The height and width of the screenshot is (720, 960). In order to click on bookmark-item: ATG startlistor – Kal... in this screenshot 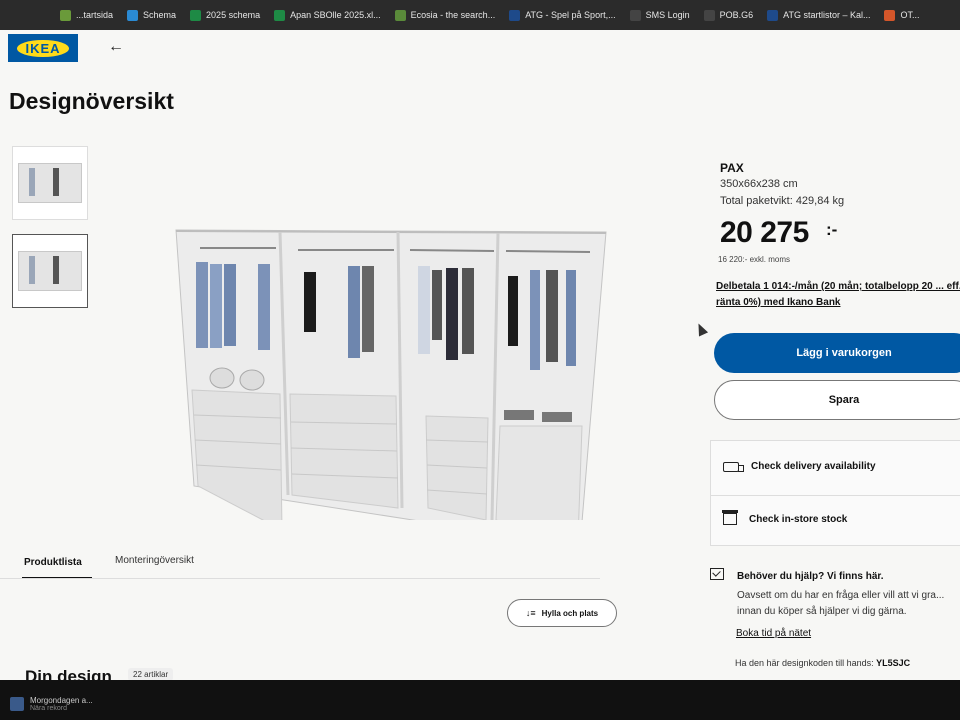, I will do `click(818, 15)`.